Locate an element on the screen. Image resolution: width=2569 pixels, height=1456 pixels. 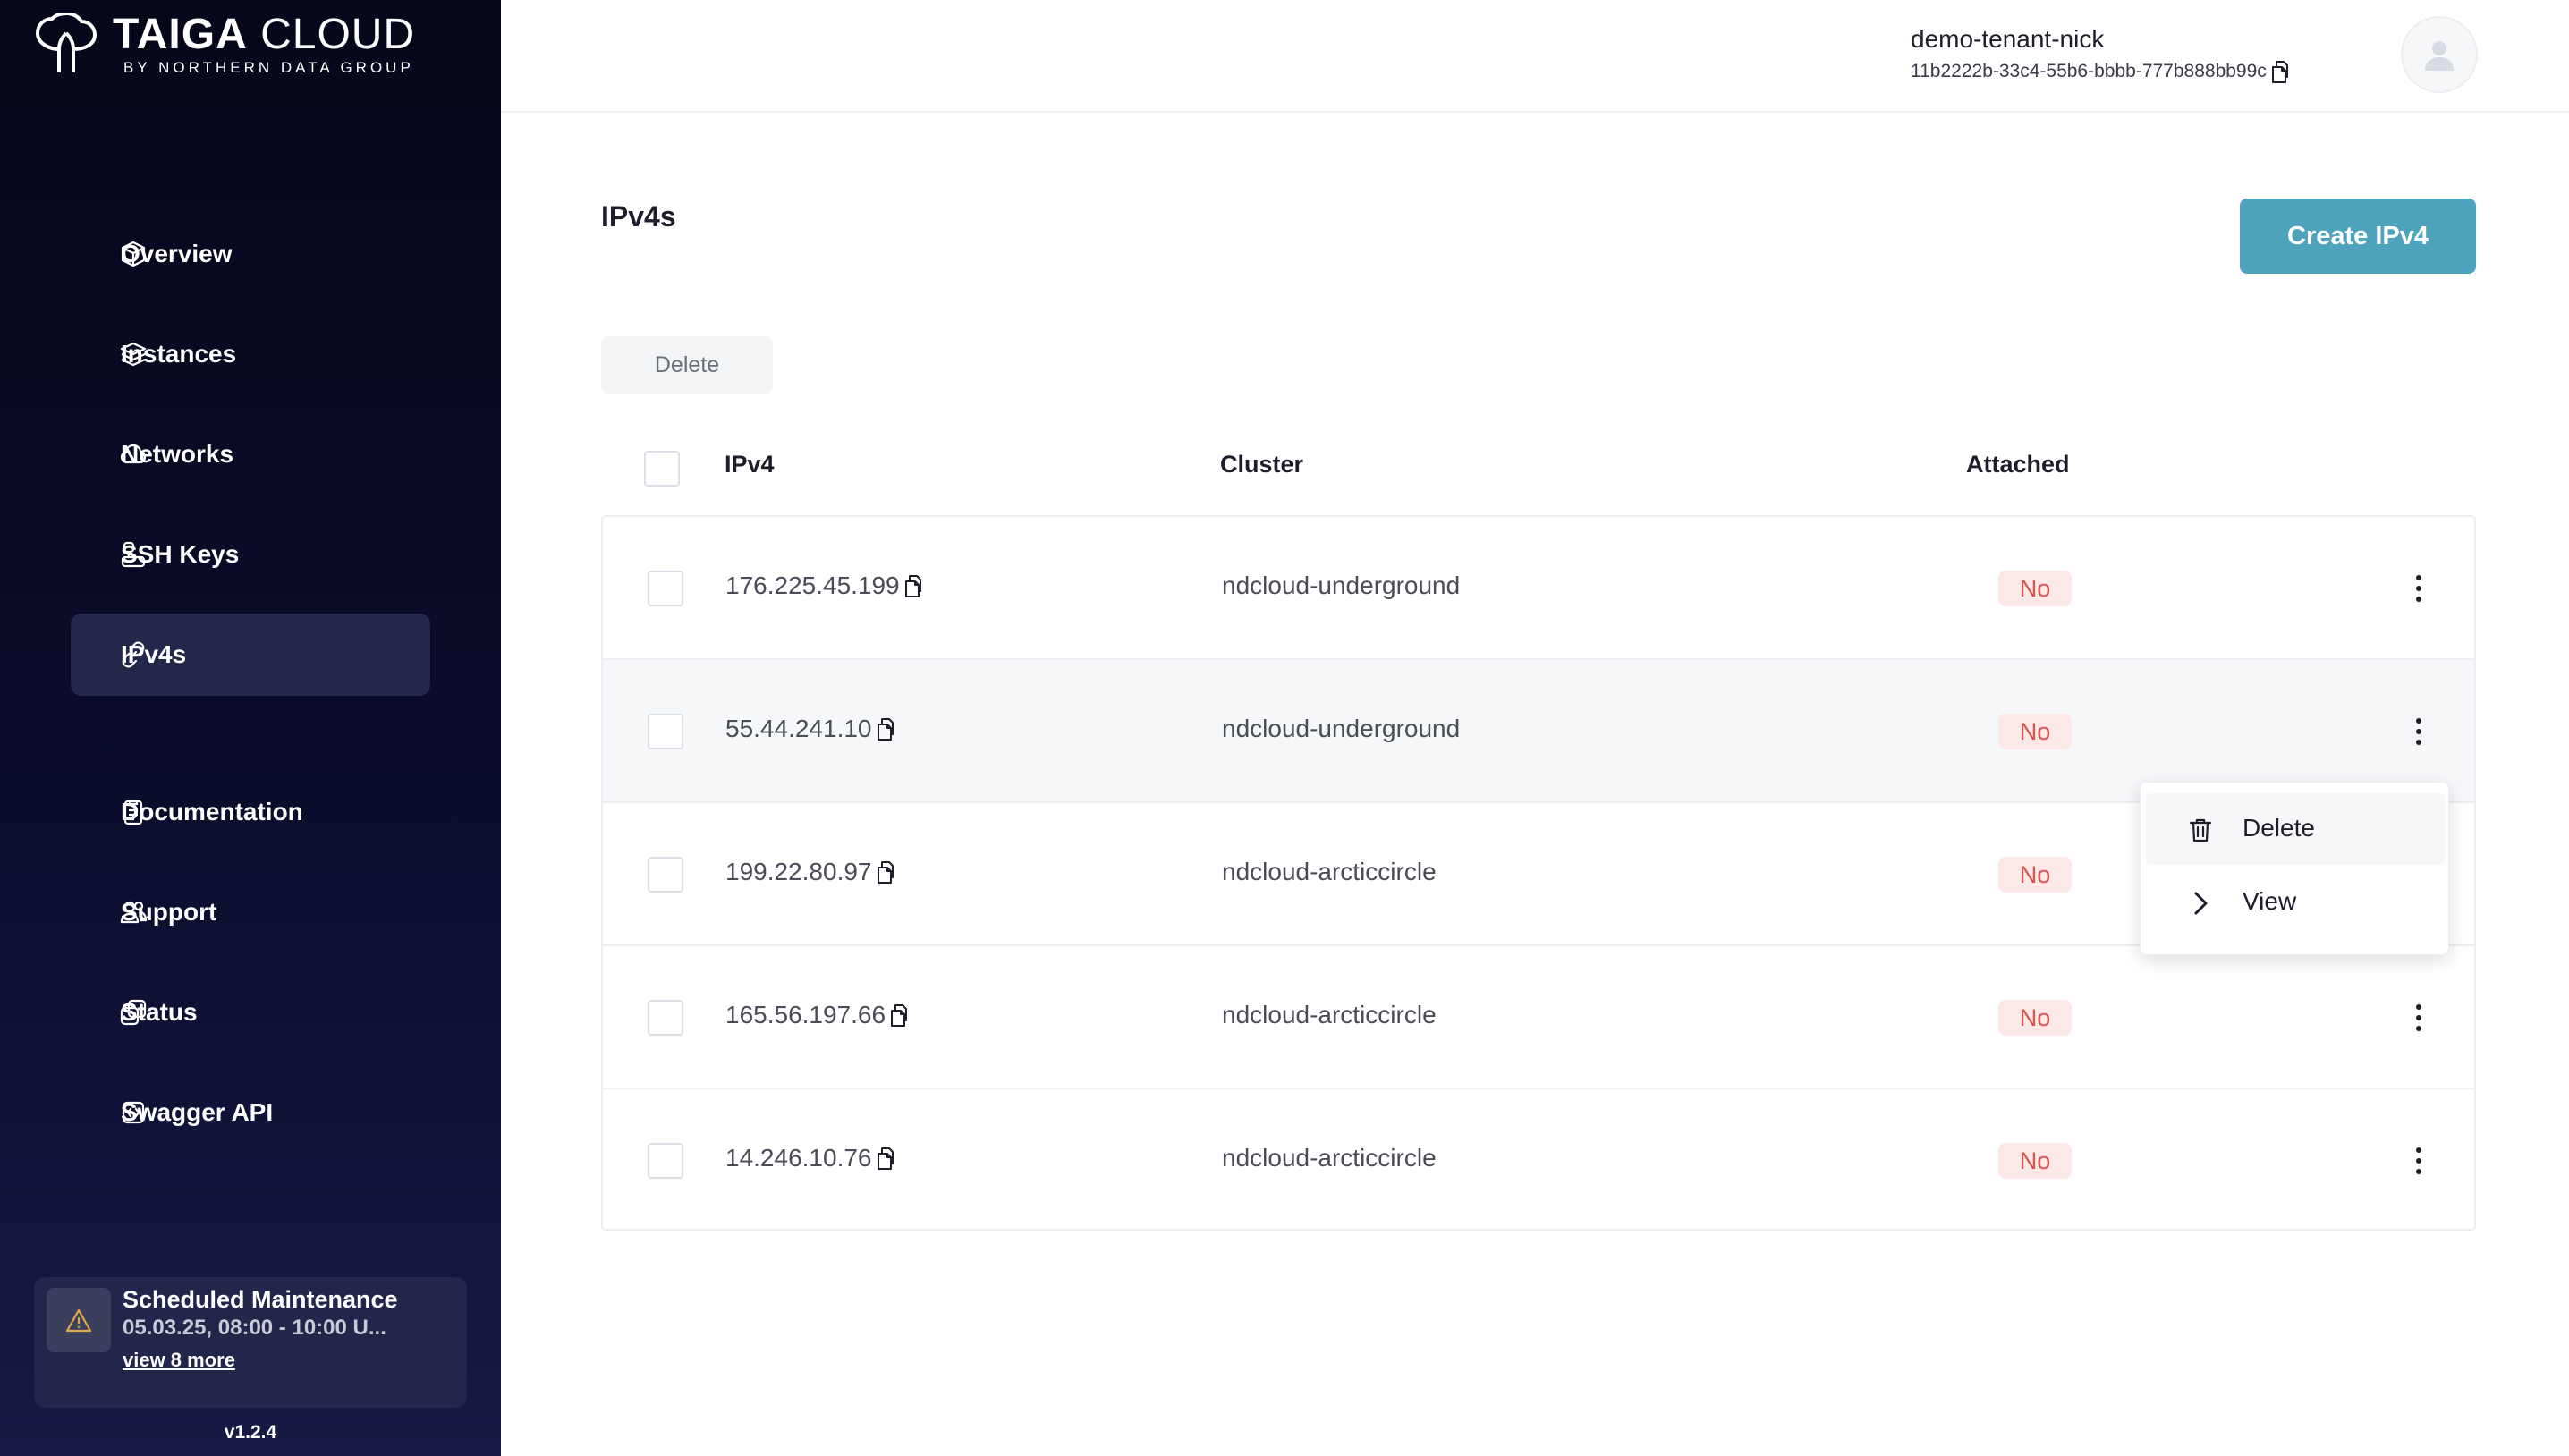
menu-item-delete: Delete is located at coordinates (2295, 829).